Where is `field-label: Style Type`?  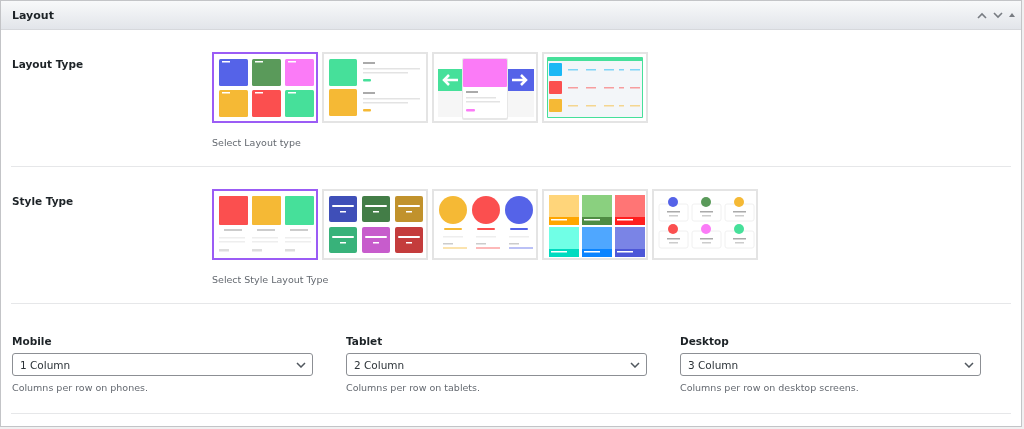
field-label: Style Type is located at coordinates (43, 201).